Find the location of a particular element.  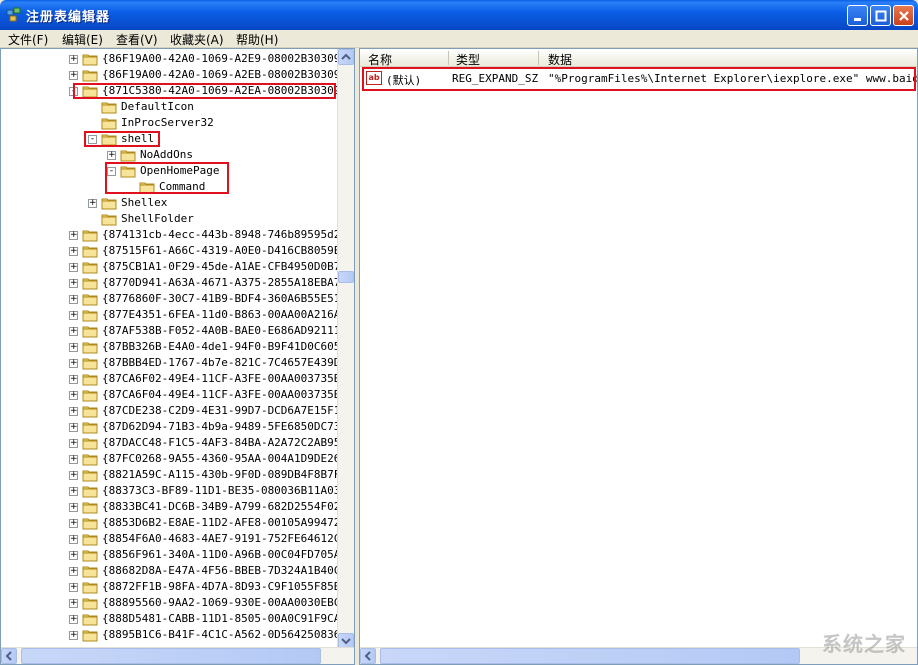

tree-node: + {877E4351-6FEA-11d0-B863-00AA00A216A1} is located at coordinates (177, 315).